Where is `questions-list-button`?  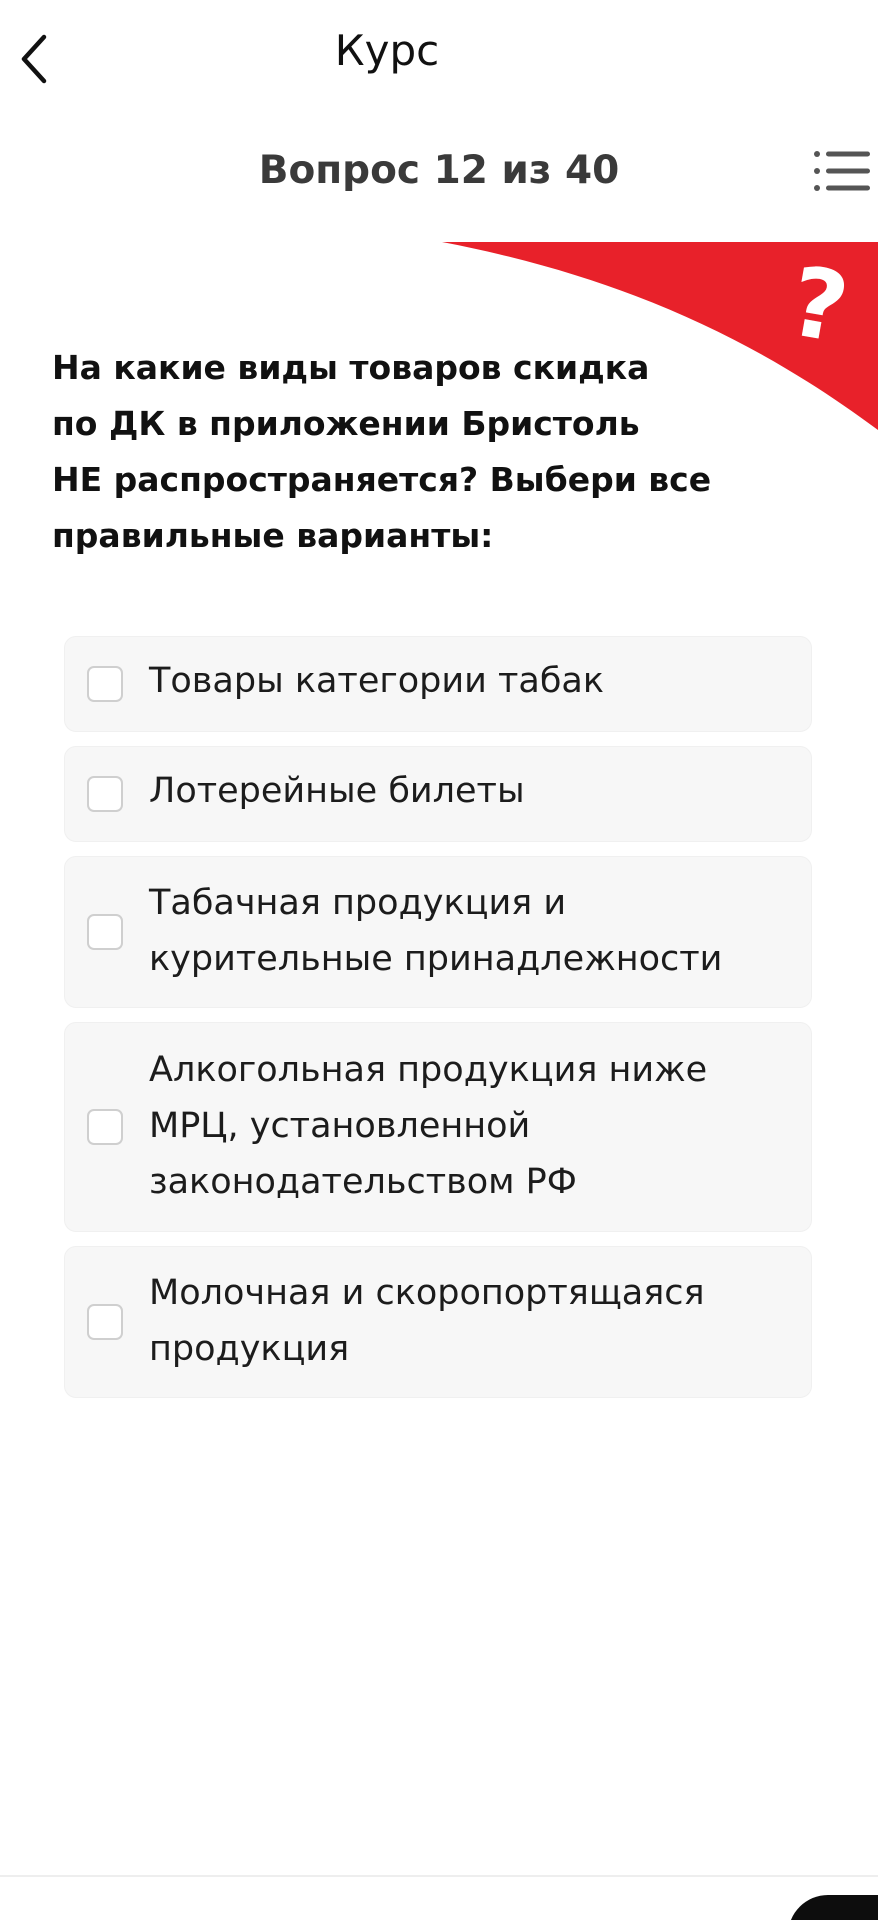
questions-list-button is located at coordinates (842, 171).